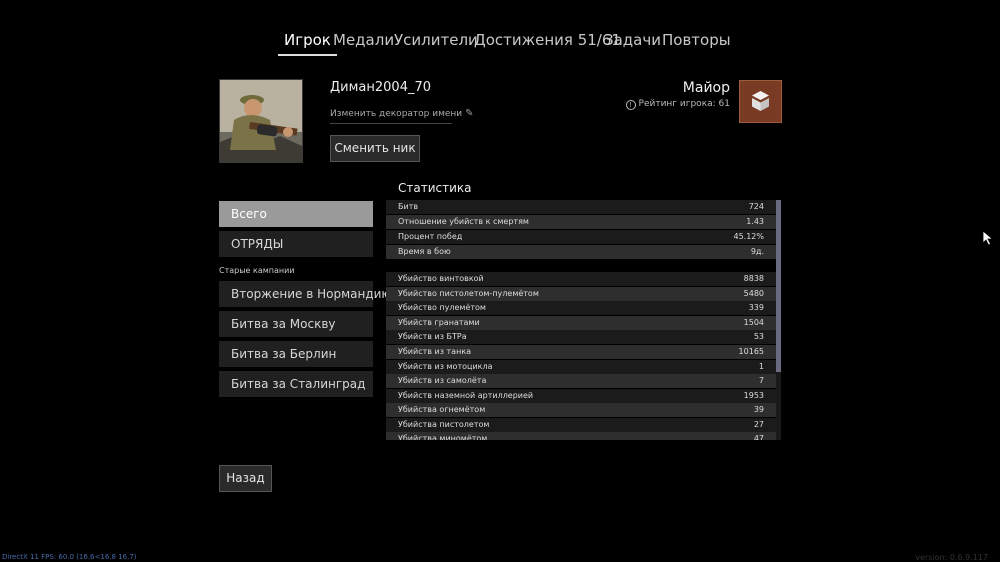  I want to click on stat-row: Убийств из танка 10165, so click(581, 352).